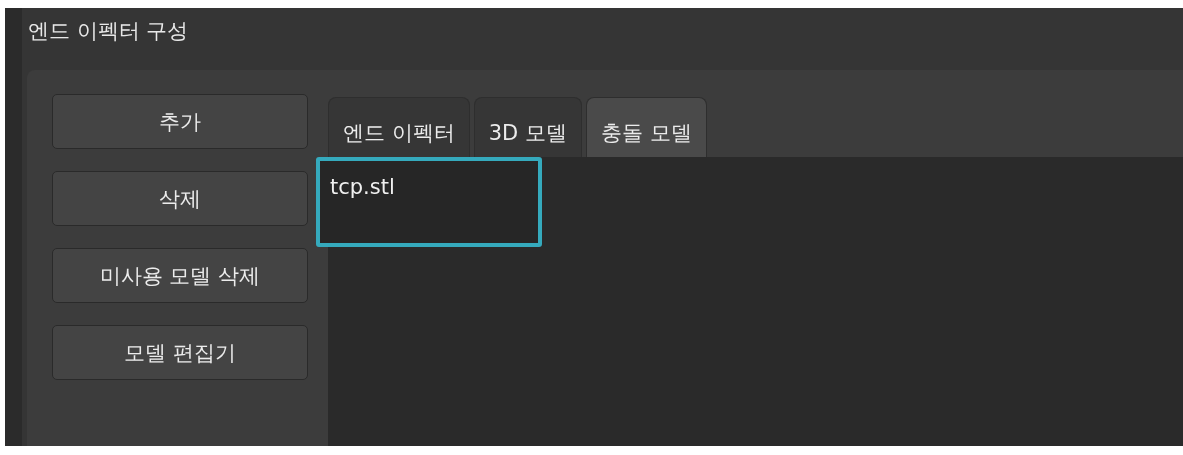 The image size is (1183, 455). Describe the element at coordinates (180, 198) in the screenshot. I see `action-button: 삭제` at that location.